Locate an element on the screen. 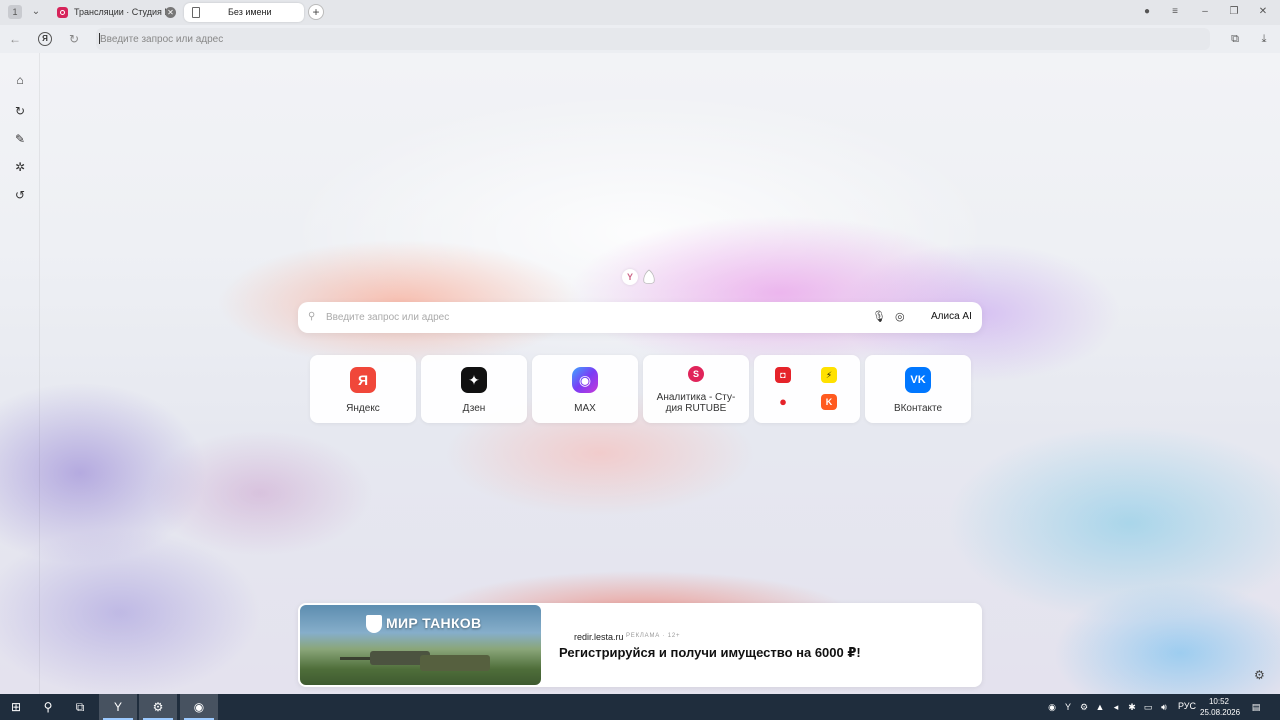 The width and height of the screenshot is (1280, 720). clock-date: 25.08.2026 is located at coordinates (1220, 712).